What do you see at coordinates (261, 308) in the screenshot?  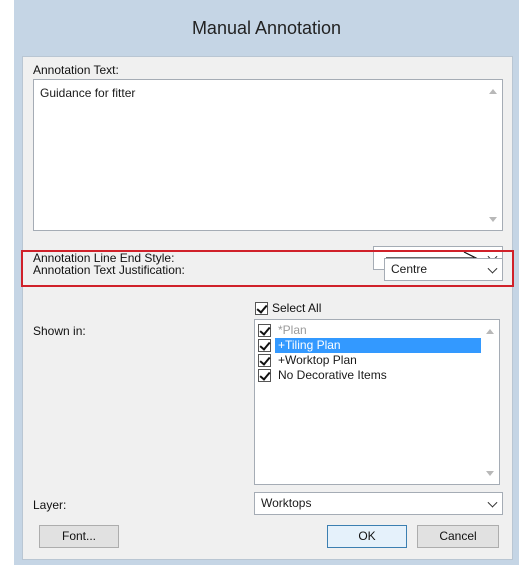 I see `select-all-checkbox` at bounding box center [261, 308].